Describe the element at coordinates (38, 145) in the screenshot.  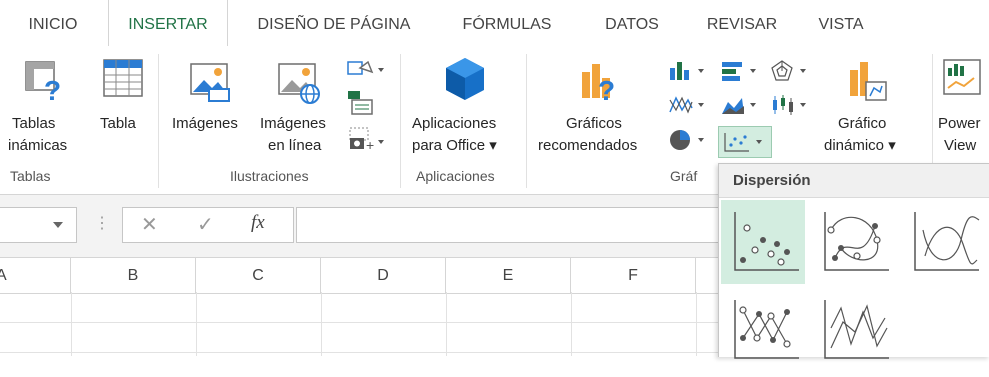
I see `pivot-table-label-2: inámicas` at that location.